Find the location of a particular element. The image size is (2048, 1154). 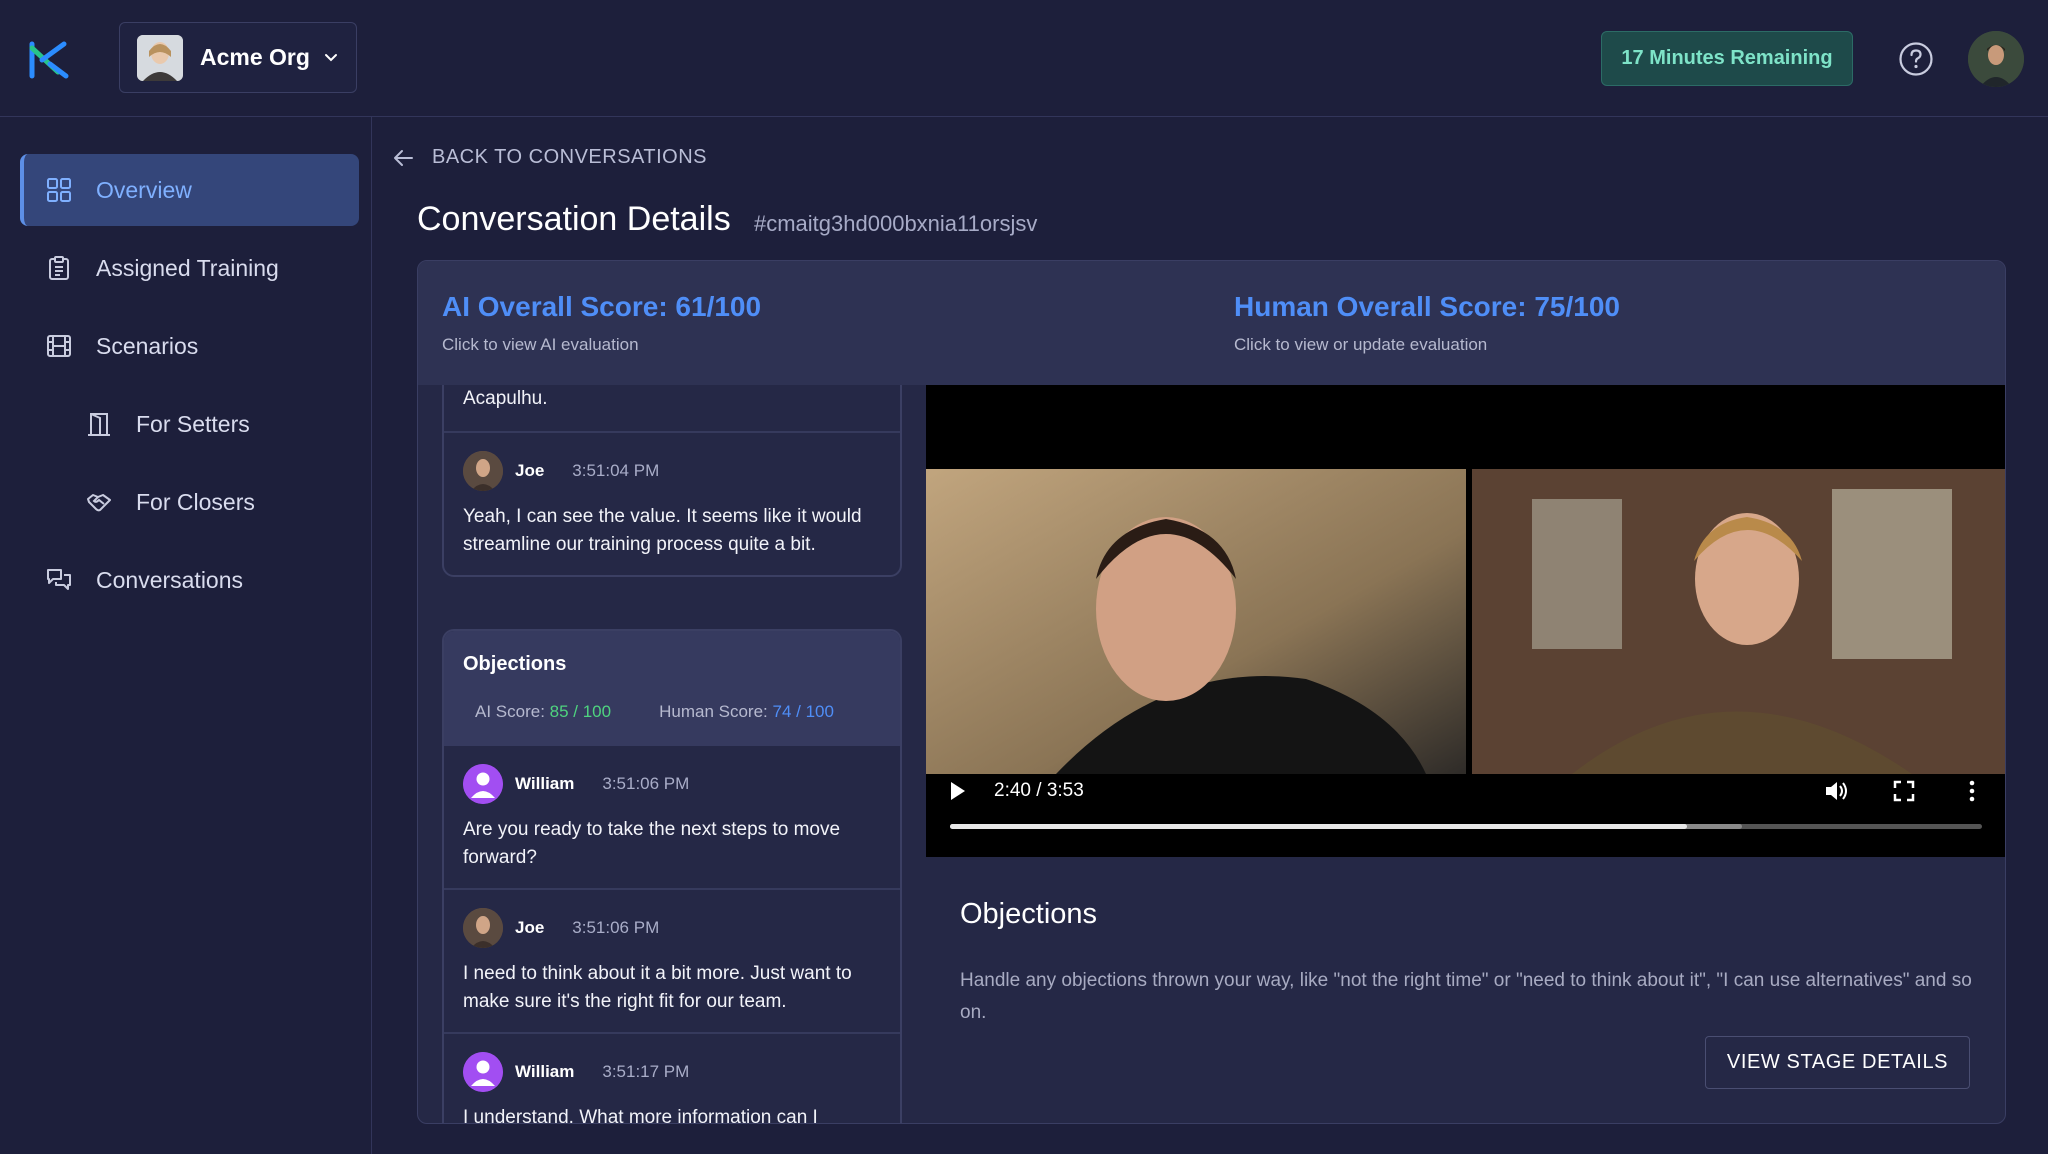

user-avatar is located at coordinates (1996, 59).